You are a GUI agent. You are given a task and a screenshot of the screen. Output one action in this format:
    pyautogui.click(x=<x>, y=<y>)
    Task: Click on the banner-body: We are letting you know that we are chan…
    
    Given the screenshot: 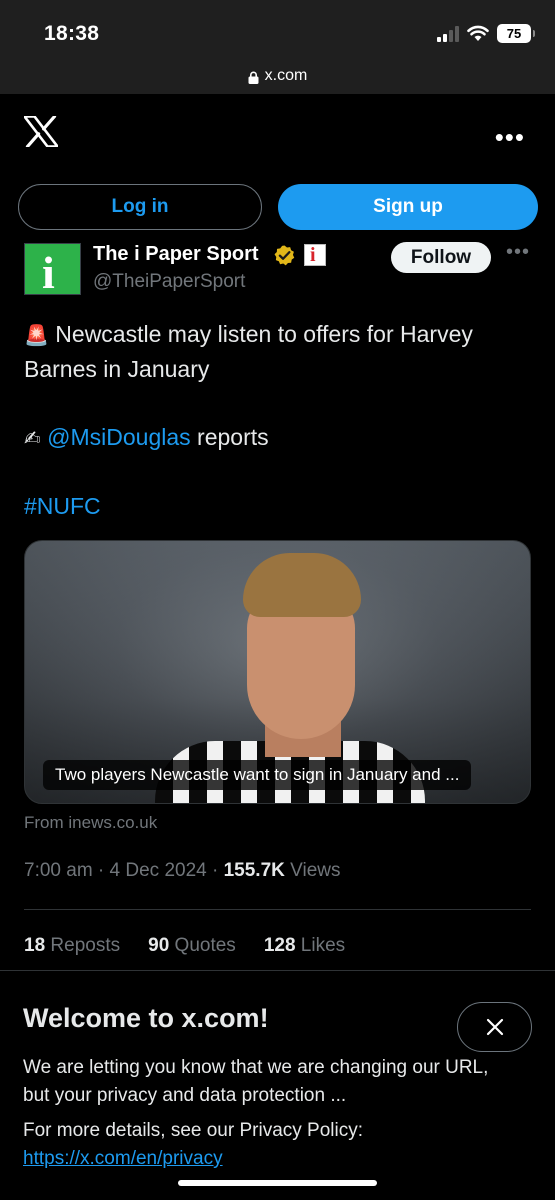 What is the action you would take?
    pyautogui.click(x=256, y=1081)
    